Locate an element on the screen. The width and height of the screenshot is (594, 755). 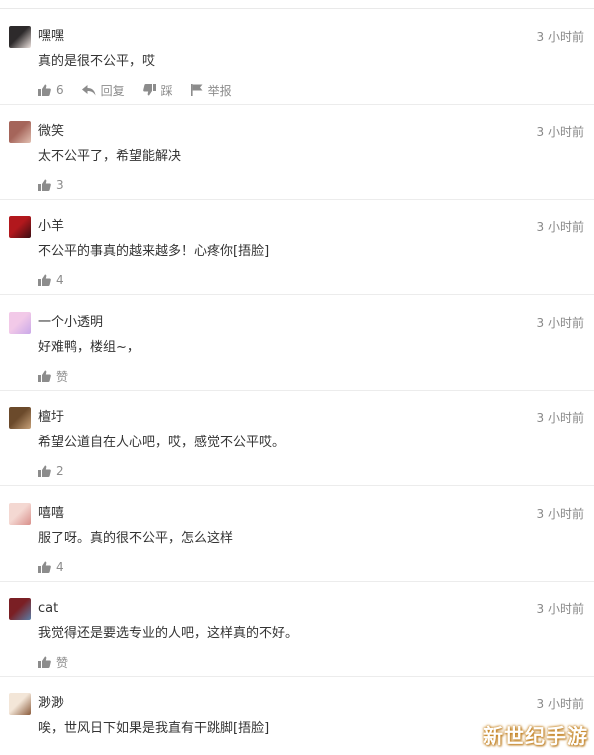
comment-actions: 3 is located at coordinates (60, 185).